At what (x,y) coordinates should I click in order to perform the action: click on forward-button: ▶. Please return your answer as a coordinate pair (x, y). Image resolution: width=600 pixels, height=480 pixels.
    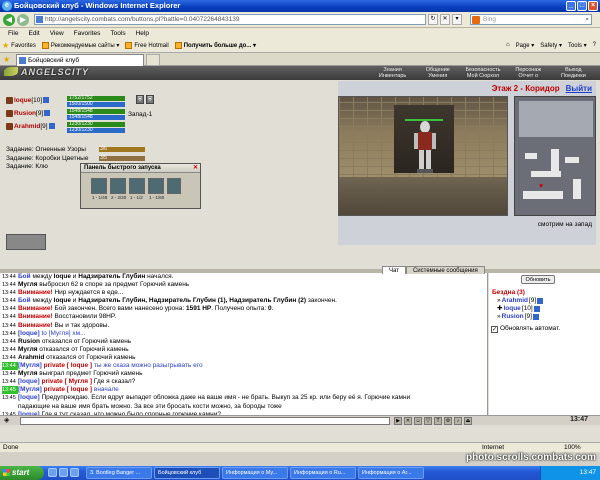
    Looking at the image, I should click on (23, 20).